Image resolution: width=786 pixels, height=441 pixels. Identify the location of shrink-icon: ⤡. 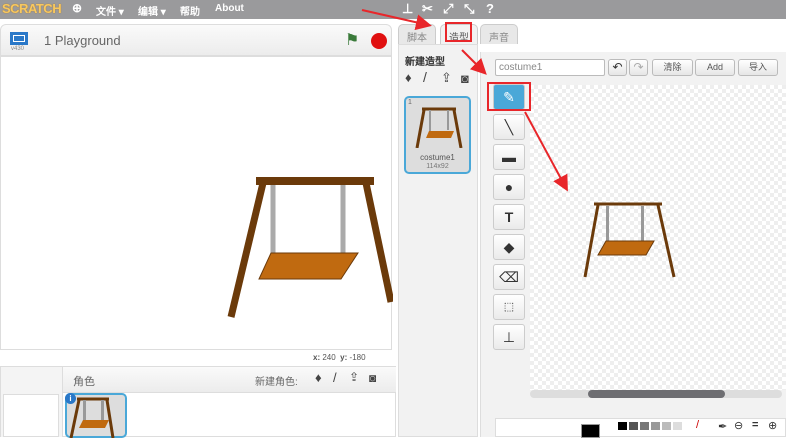
(469, 9).